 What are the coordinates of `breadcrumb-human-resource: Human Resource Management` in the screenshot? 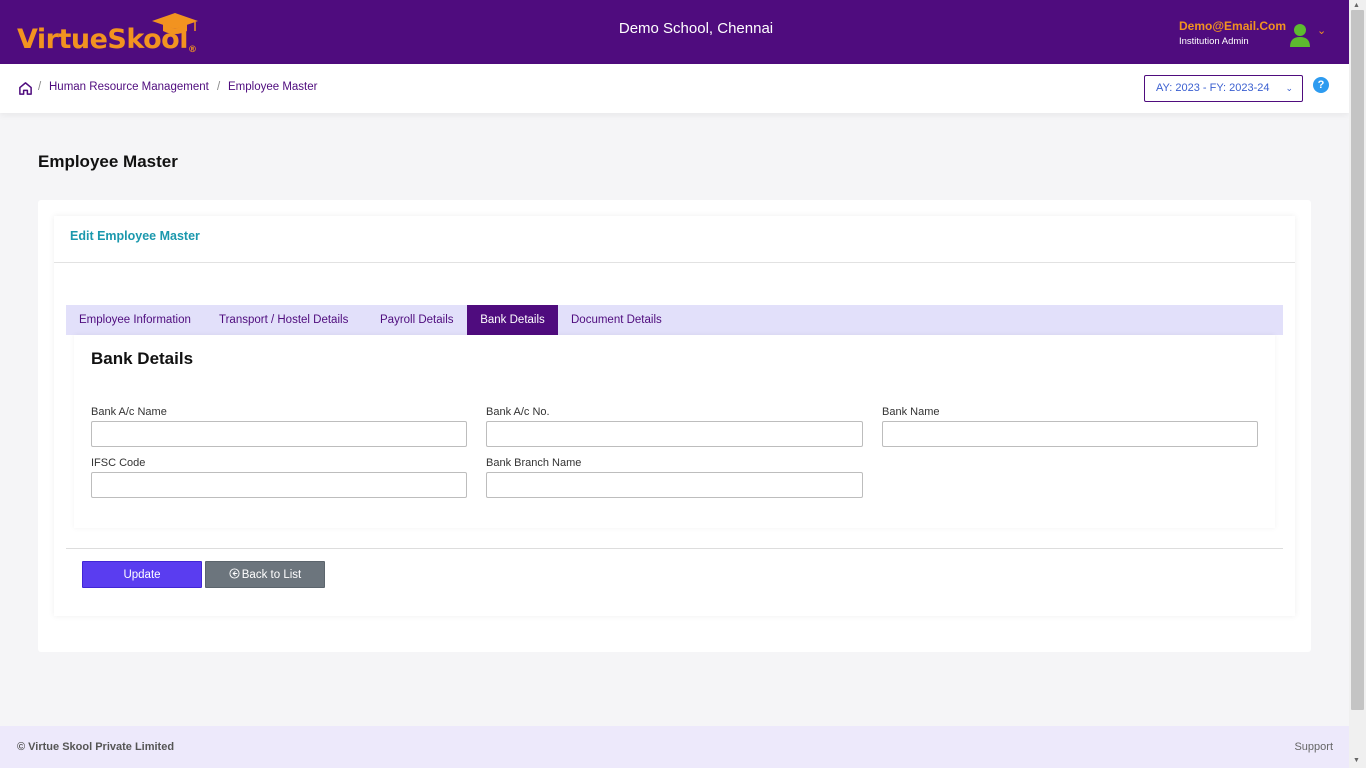 It's located at (129, 87).